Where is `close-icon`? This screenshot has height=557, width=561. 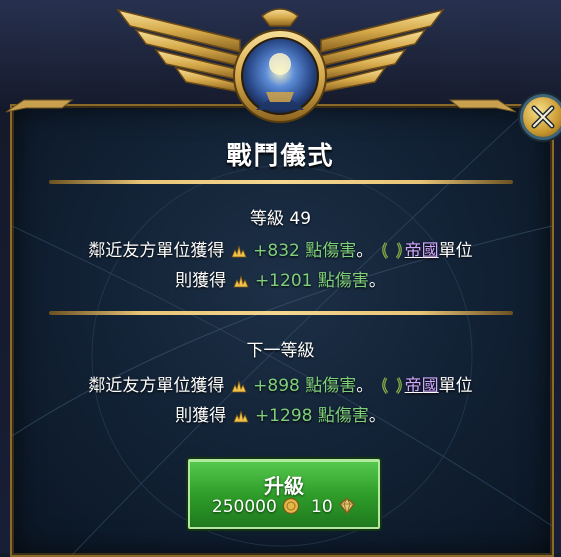
close-icon is located at coordinates (543, 117).